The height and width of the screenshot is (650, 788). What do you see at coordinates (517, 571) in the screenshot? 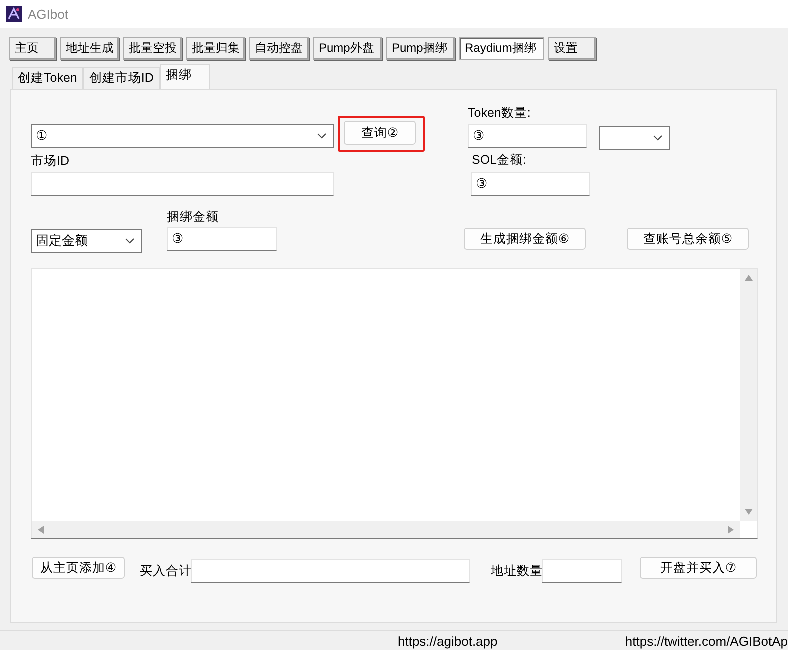
I see `field-label: 地址数量` at bounding box center [517, 571].